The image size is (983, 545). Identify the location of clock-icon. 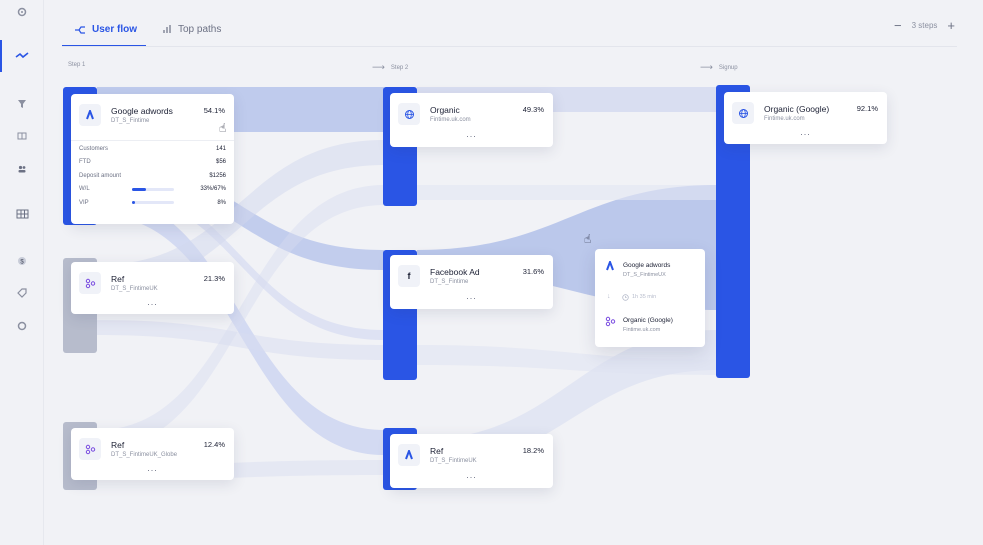
(625, 297).